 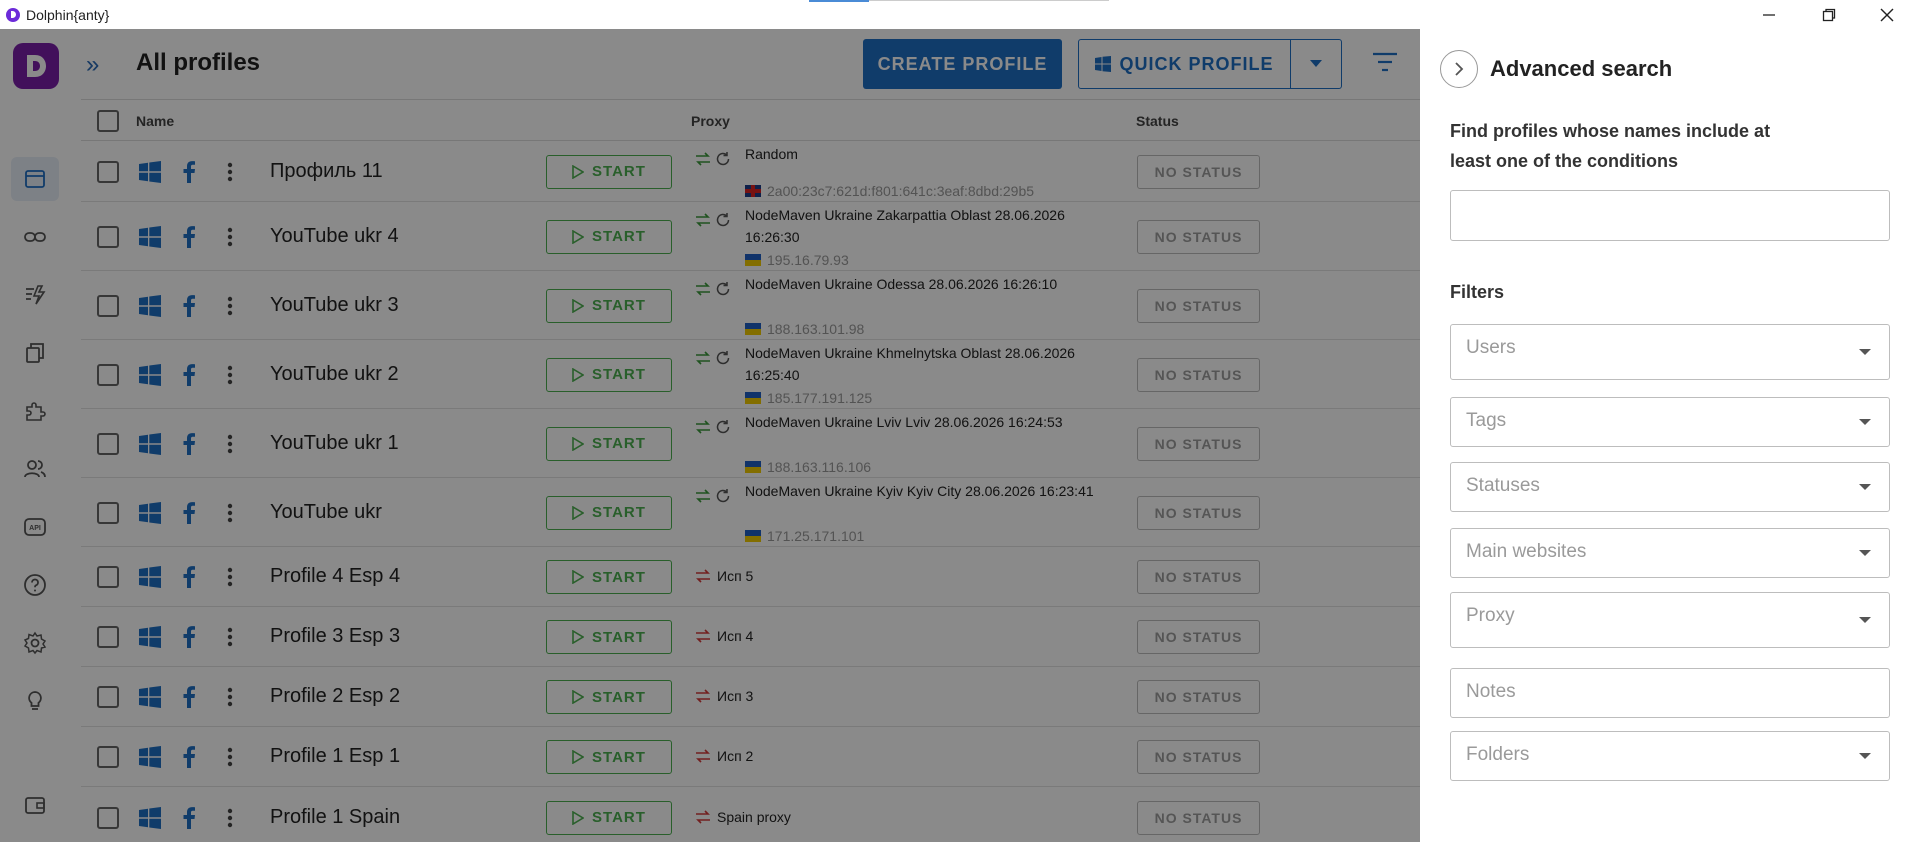 What do you see at coordinates (1670, 620) in the screenshot?
I see `proxy-select: Proxy` at bounding box center [1670, 620].